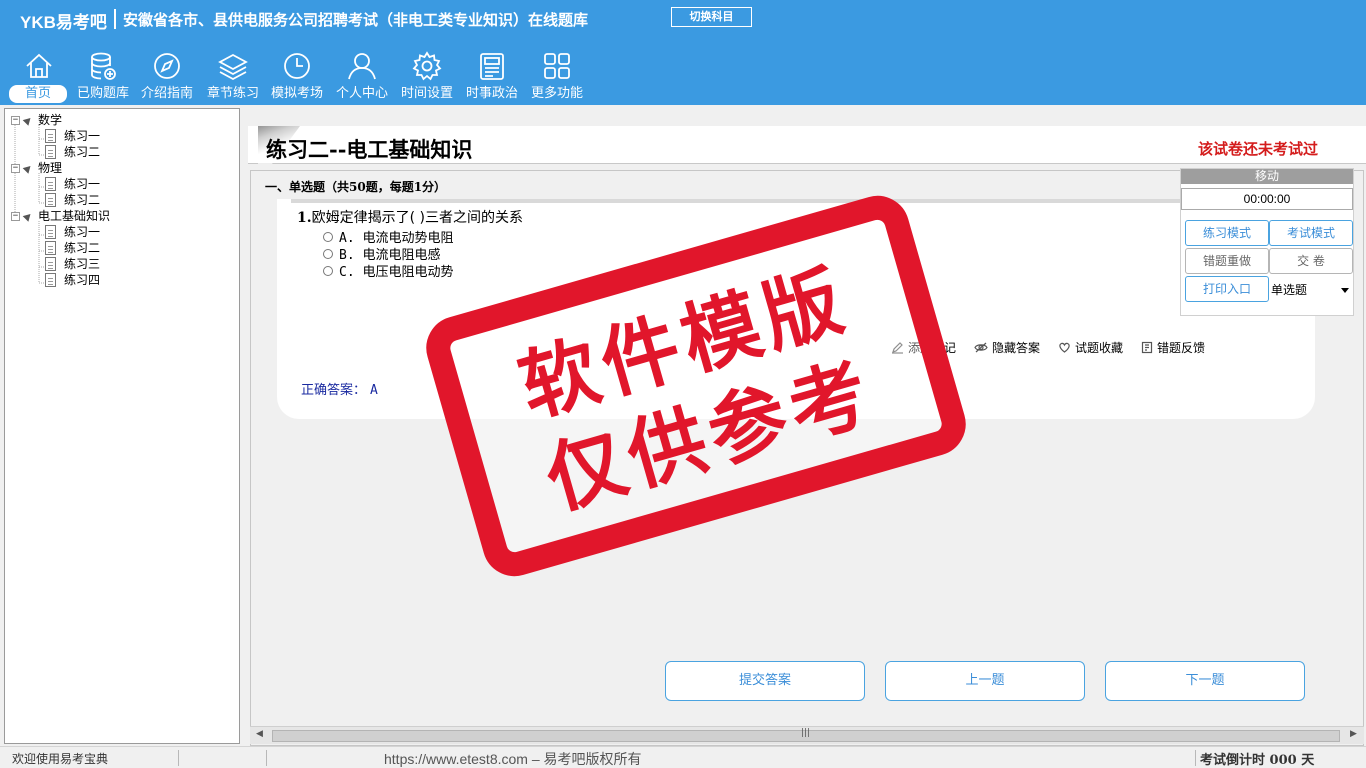  What do you see at coordinates (232, 93) in the screenshot?
I see `nav-label: 章节练习` at bounding box center [232, 93].